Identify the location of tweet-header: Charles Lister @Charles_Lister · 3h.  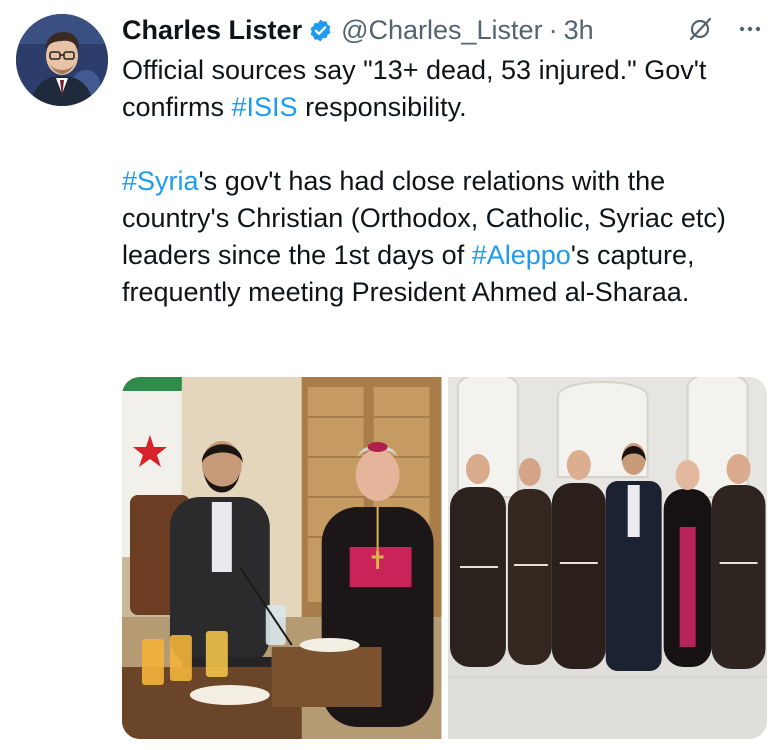
(446, 30).